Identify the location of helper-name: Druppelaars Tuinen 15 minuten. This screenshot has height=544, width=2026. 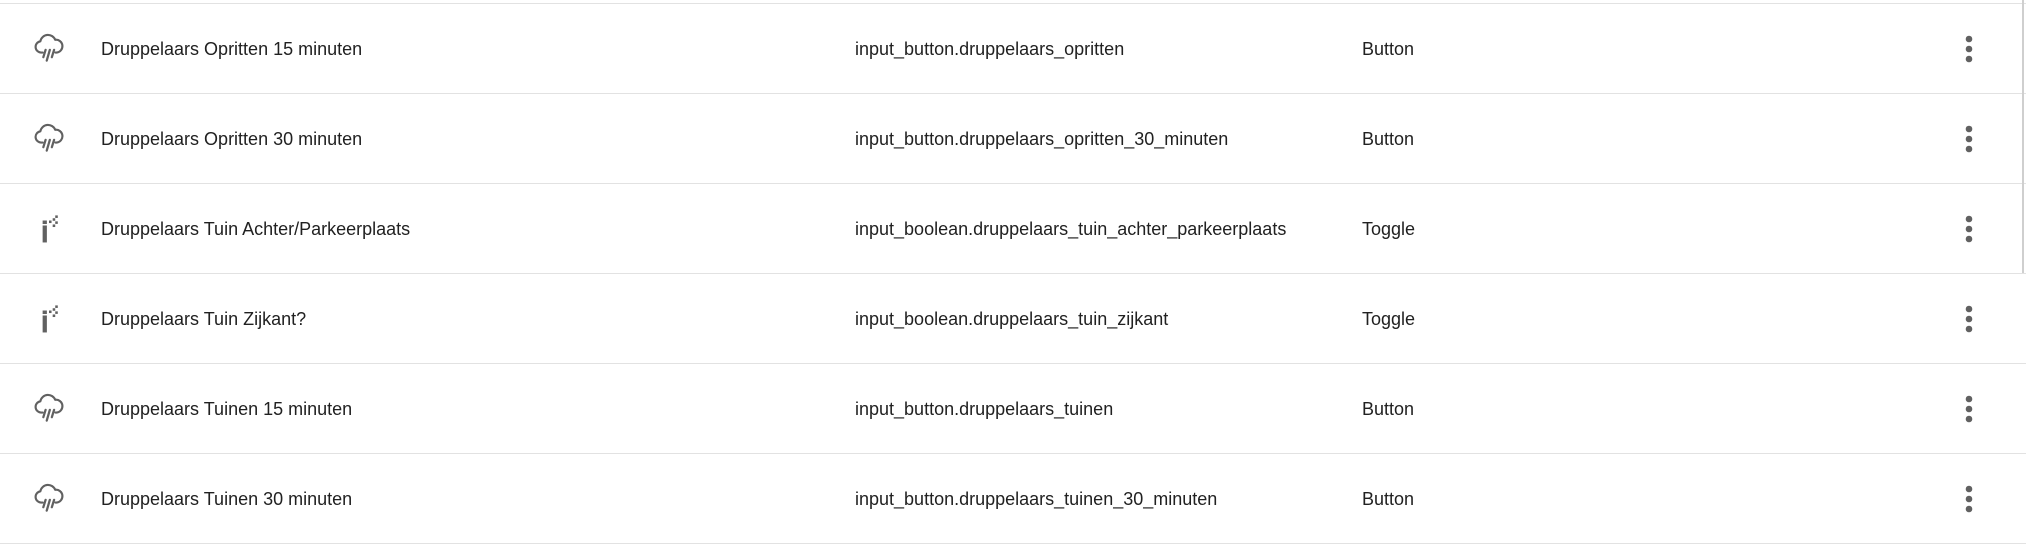
(227, 409).